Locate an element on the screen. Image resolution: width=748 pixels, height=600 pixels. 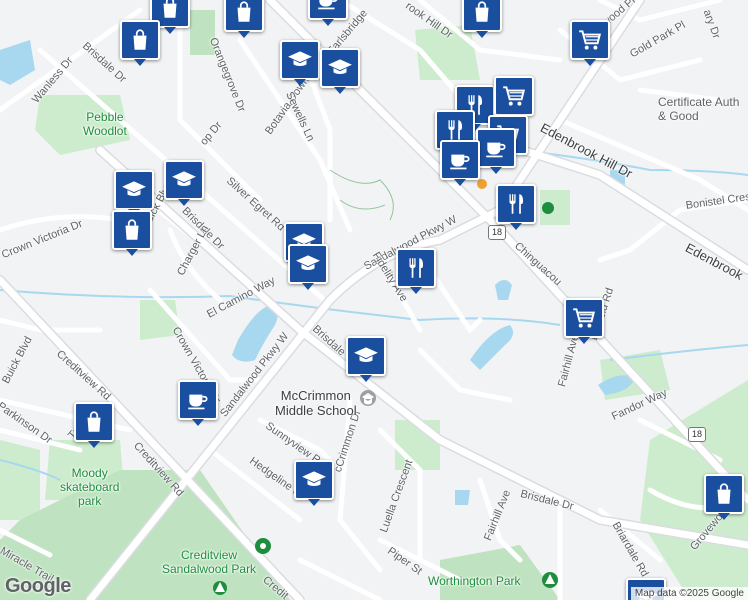
park-label-worthington: Worthington Park is located at coordinates (474, 581).